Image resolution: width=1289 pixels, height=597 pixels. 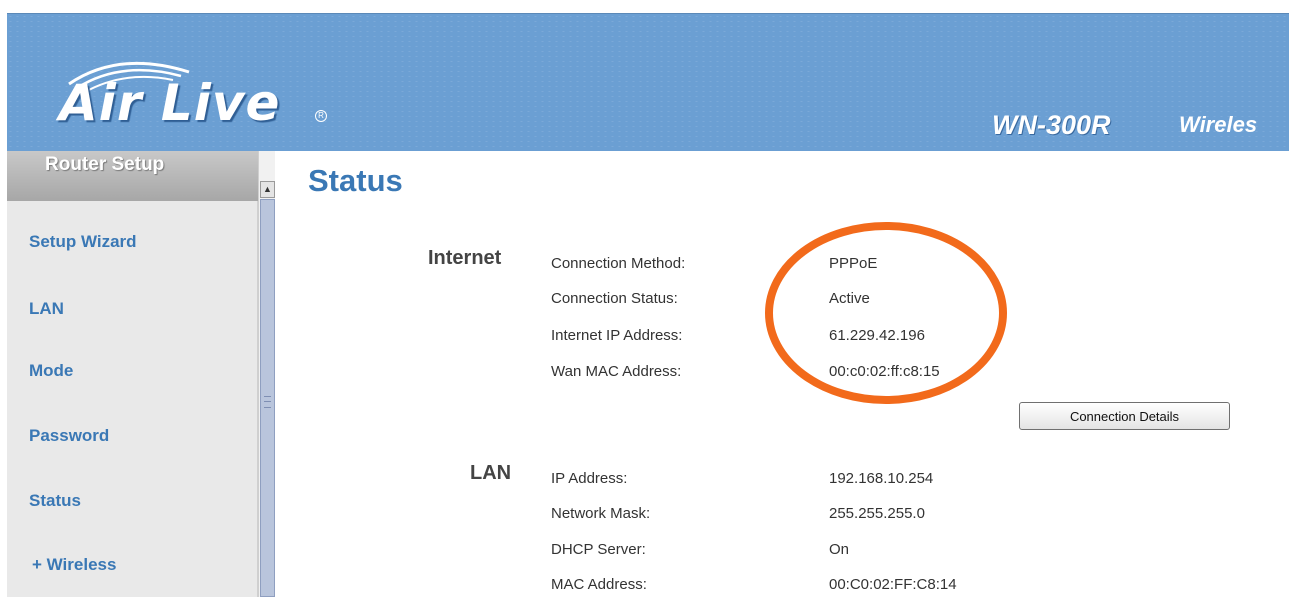 What do you see at coordinates (599, 584) in the screenshot?
I see `mac-address-label: MAC Address:` at bounding box center [599, 584].